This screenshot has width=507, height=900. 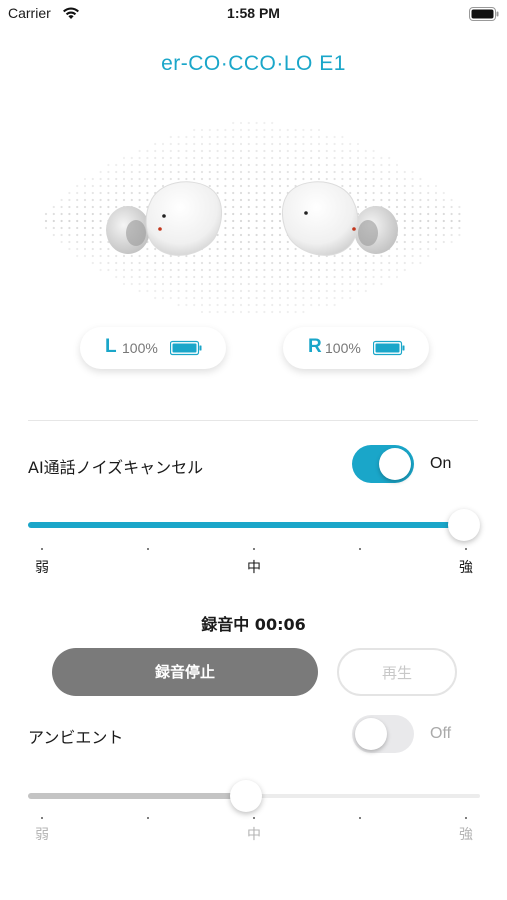 I want to click on noise-cancel-label: AI通話ノイズキャンセル, so click(x=116, y=467).